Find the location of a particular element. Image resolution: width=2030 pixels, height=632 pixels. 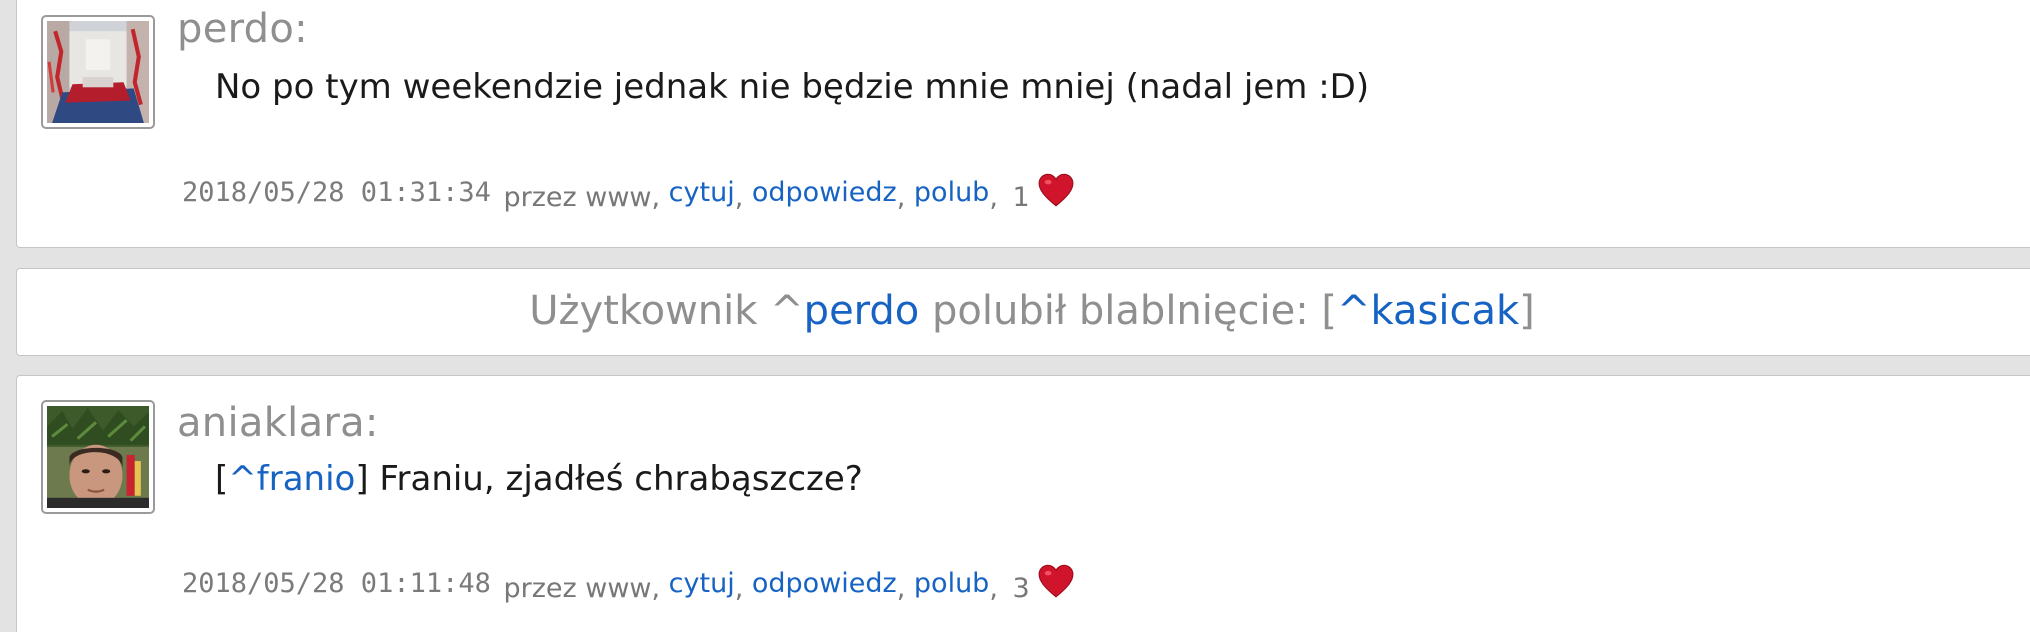

notice-middle: polubił blablnięcie: [ is located at coordinates (1128, 311).